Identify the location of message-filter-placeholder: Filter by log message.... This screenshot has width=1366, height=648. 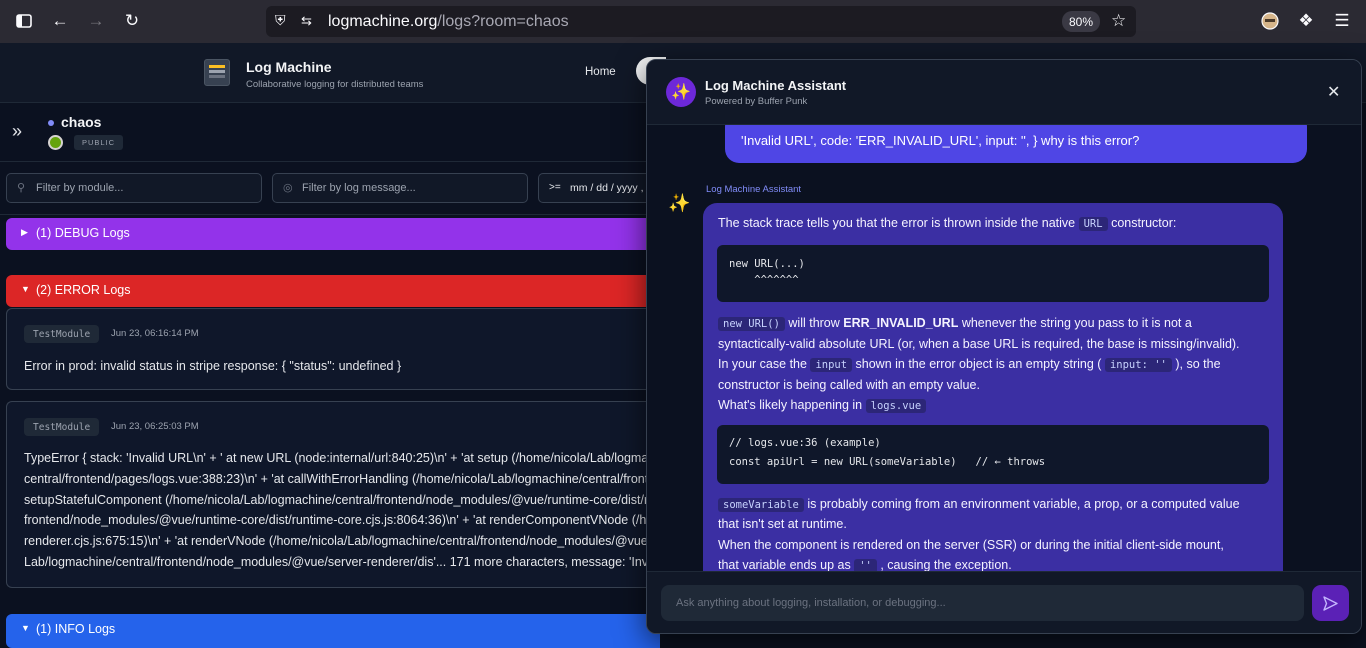
(359, 188).